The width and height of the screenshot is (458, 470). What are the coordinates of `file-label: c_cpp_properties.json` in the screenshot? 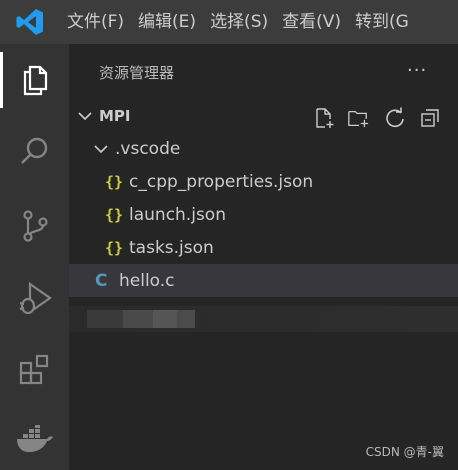 It's located at (221, 181).